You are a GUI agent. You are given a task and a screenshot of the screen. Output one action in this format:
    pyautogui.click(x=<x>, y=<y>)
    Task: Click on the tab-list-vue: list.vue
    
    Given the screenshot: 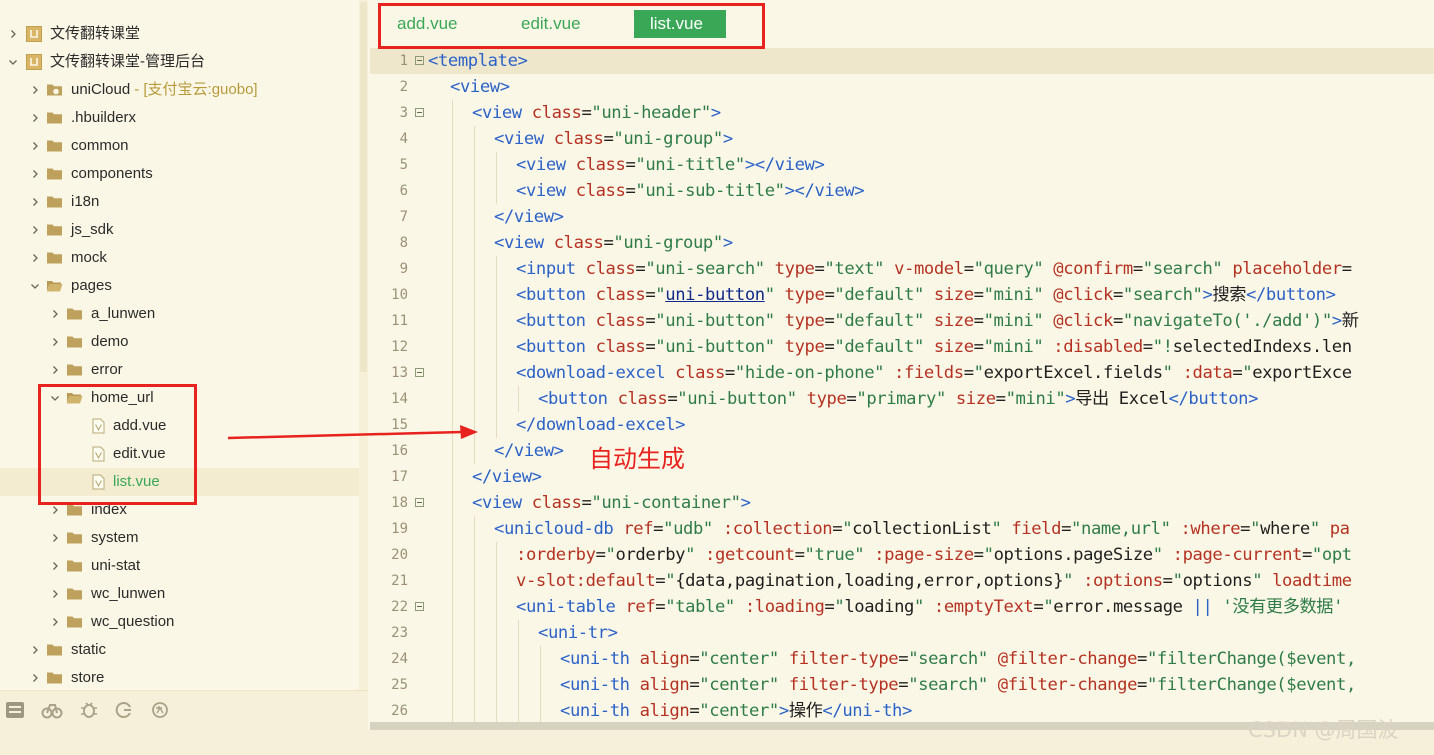 What is the action you would take?
    pyautogui.click(x=680, y=24)
    